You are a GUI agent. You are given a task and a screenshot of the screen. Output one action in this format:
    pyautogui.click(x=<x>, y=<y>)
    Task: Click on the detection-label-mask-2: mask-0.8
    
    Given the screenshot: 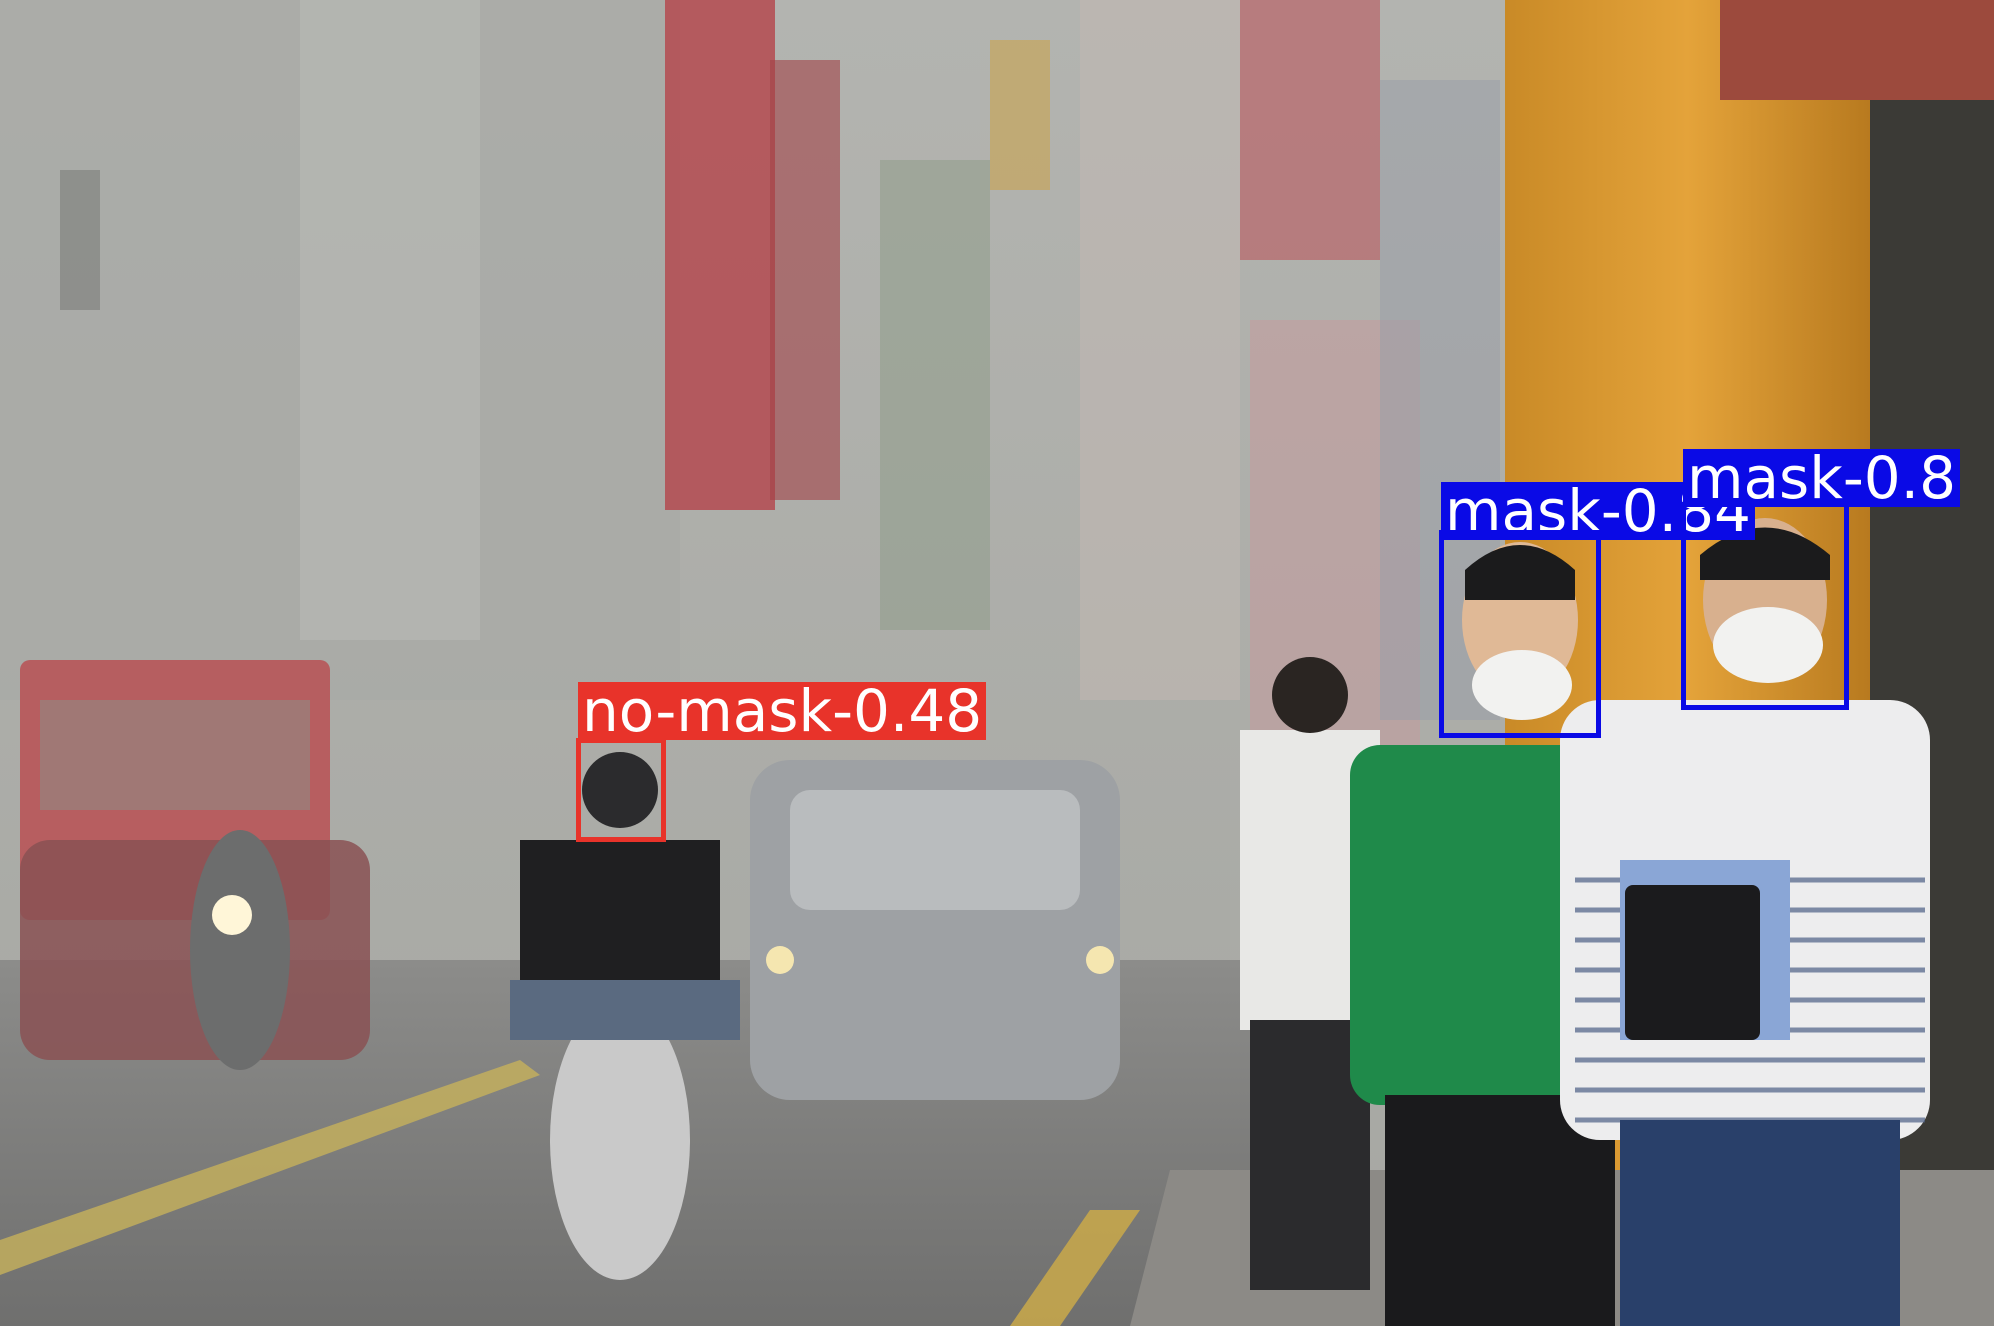 What is the action you would take?
    pyautogui.click(x=1822, y=478)
    